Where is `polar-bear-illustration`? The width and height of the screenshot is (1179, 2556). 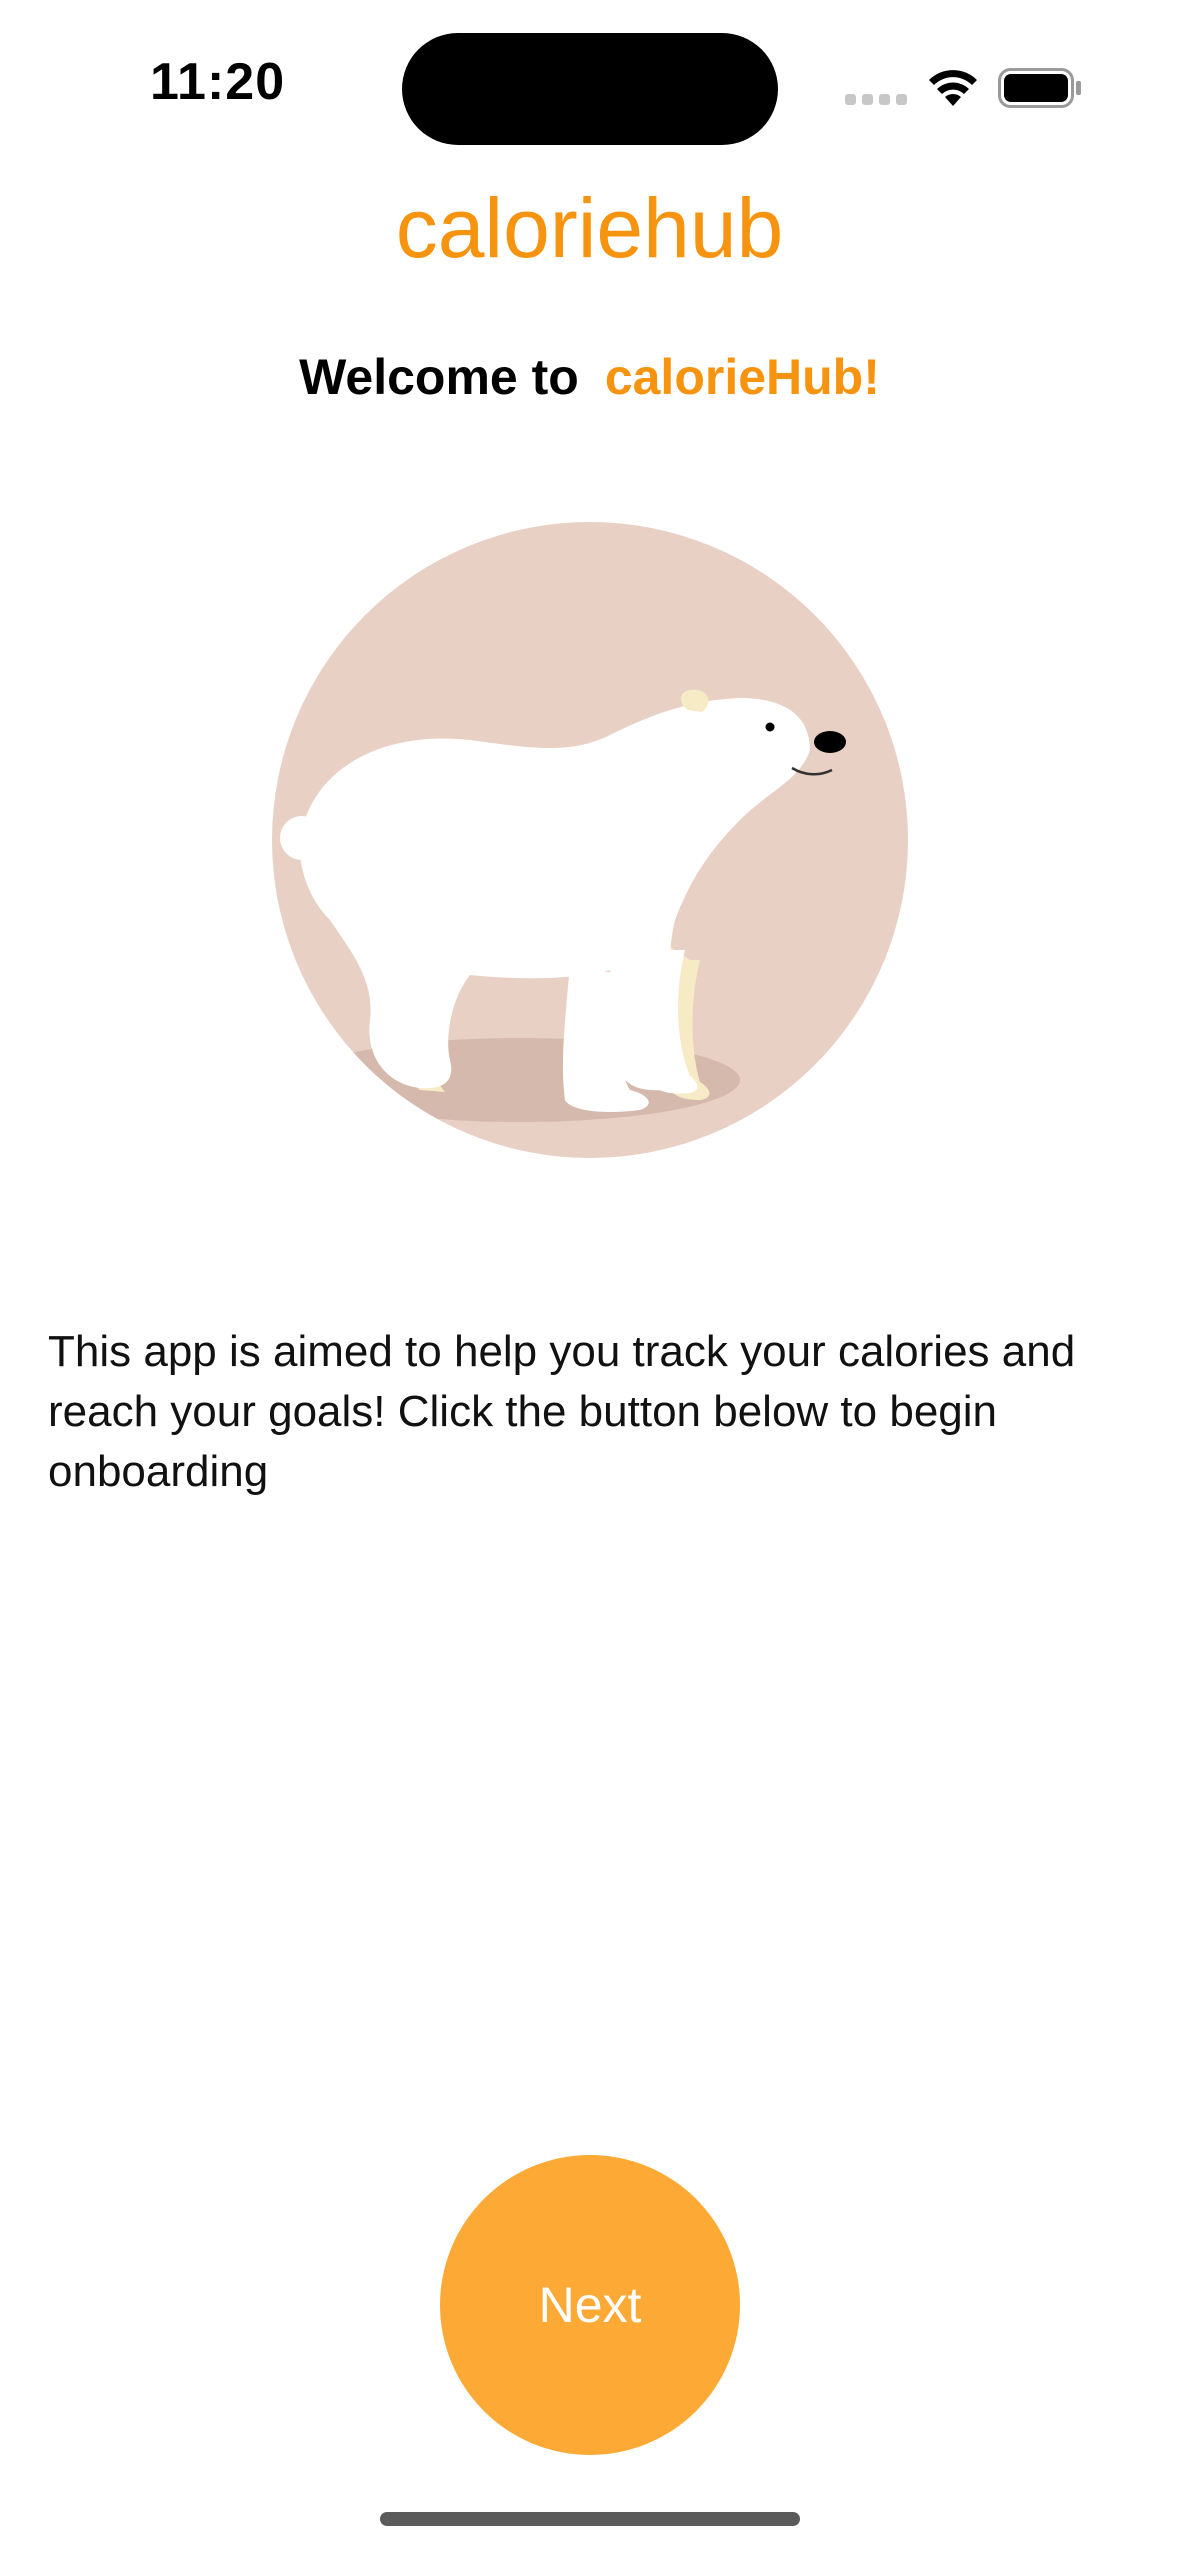
polar-bear-illustration is located at coordinates (590, 840).